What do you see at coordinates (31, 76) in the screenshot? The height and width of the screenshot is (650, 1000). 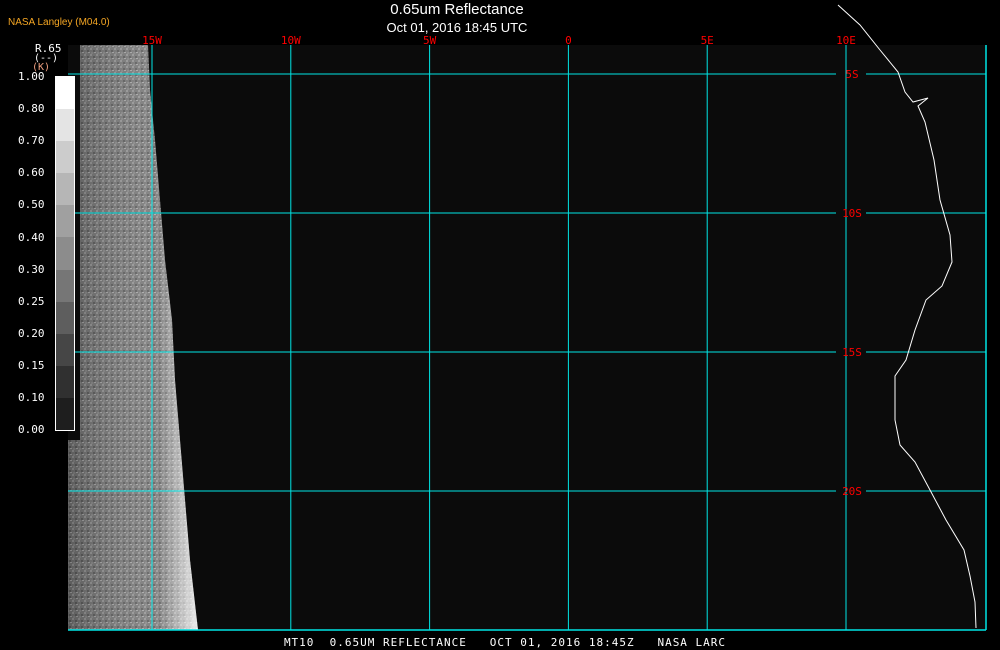 I see `colorbar-label: 1.00` at bounding box center [31, 76].